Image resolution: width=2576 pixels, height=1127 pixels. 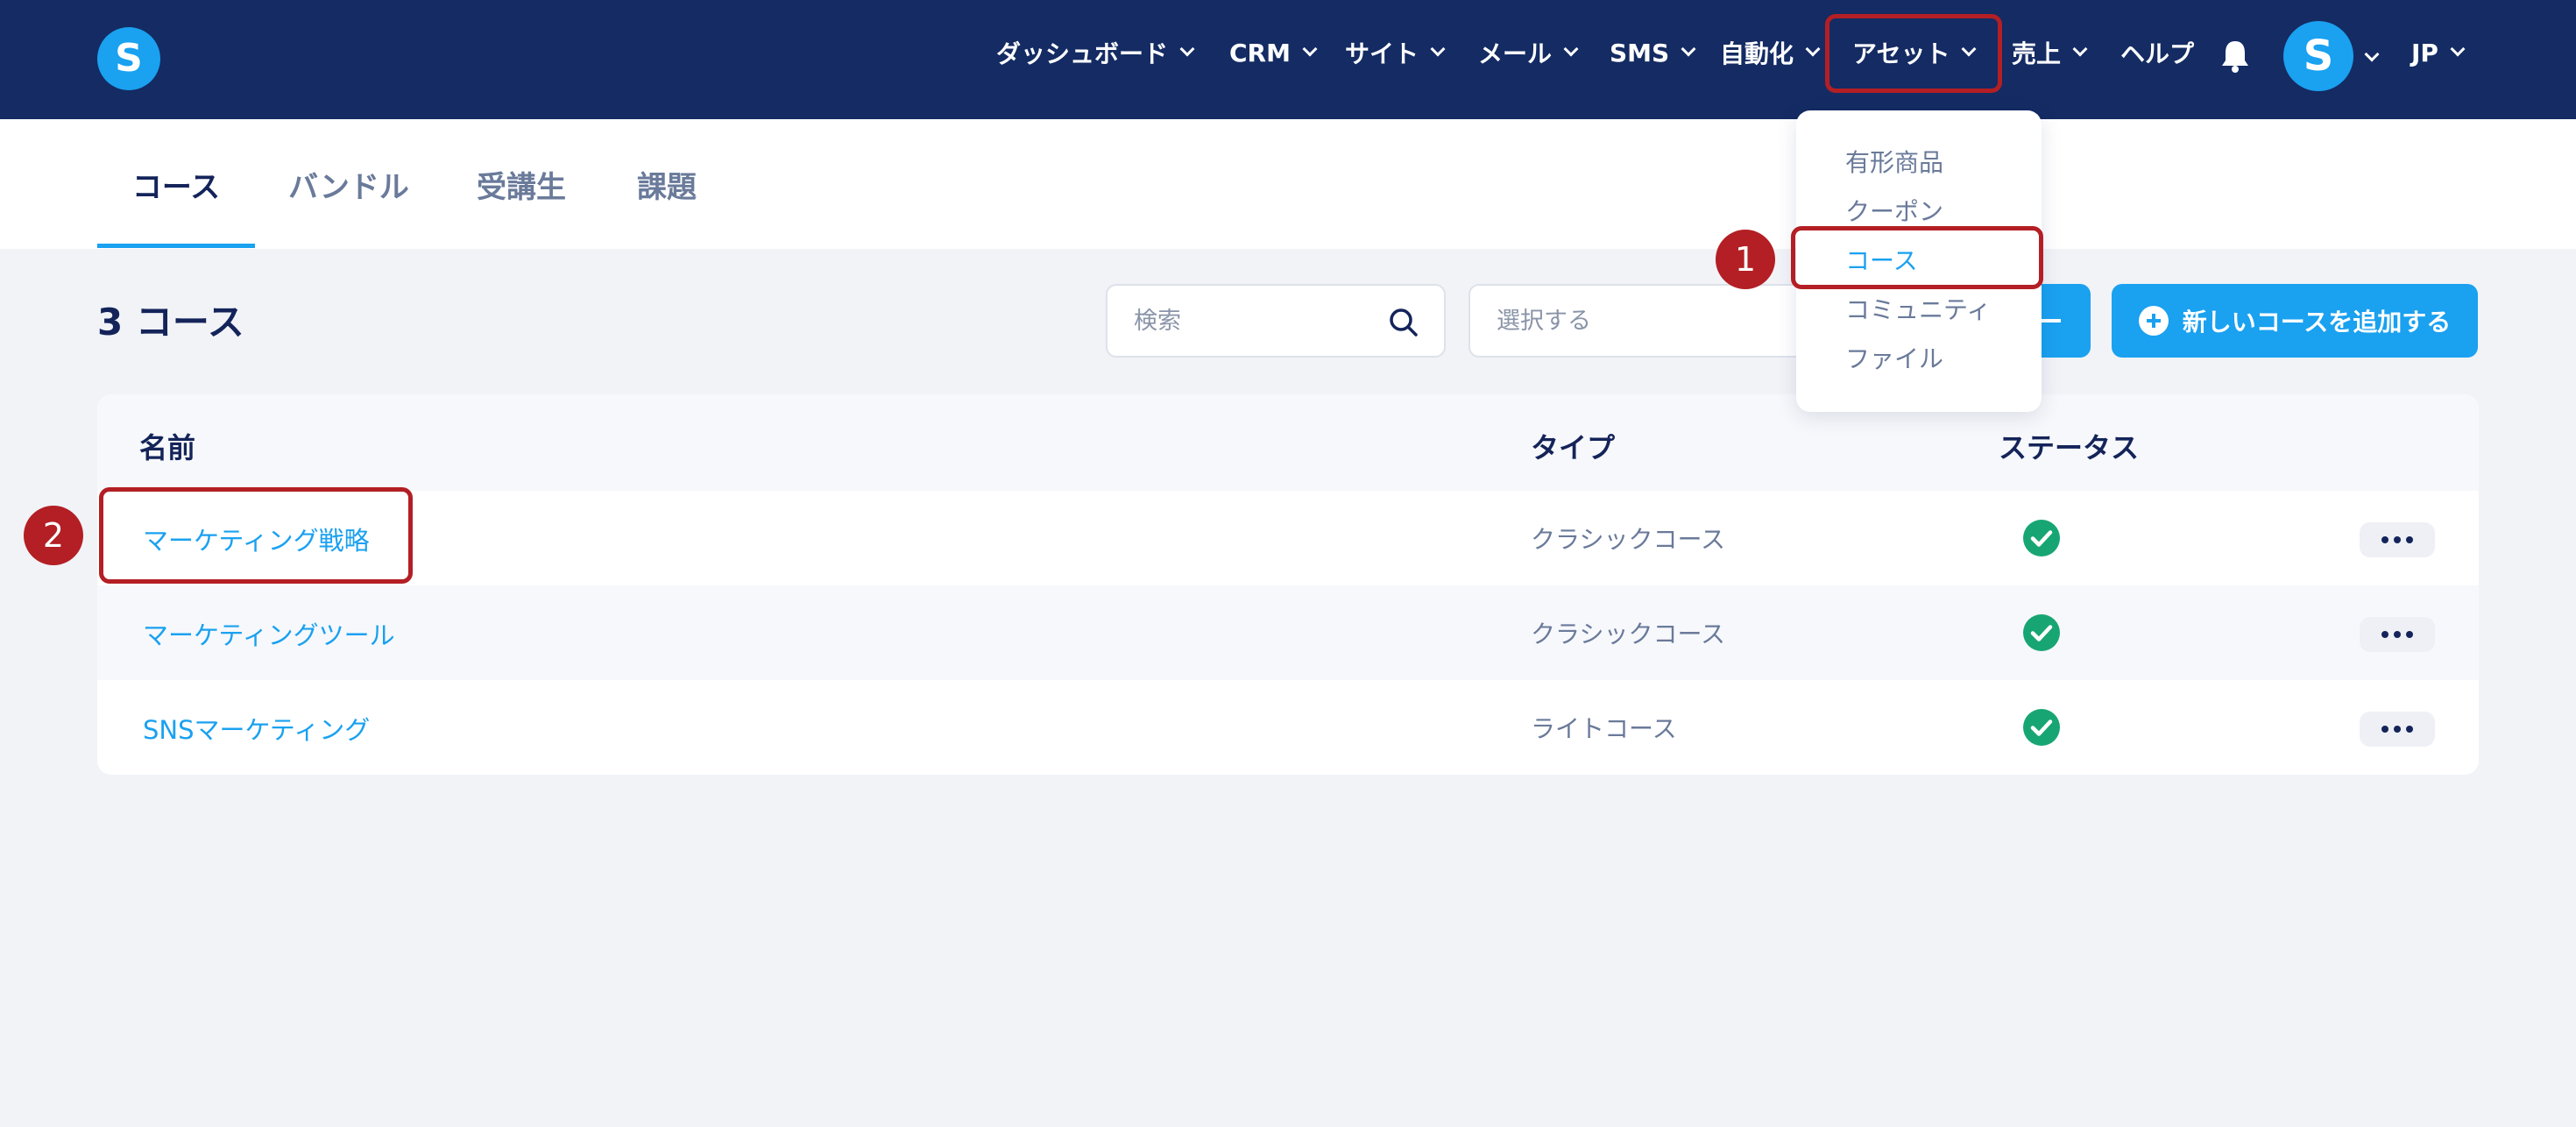 What do you see at coordinates (1894, 211) in the screenshot?
I see `menu-item-coupons: クーポン` at bounding box center [1894, 211].